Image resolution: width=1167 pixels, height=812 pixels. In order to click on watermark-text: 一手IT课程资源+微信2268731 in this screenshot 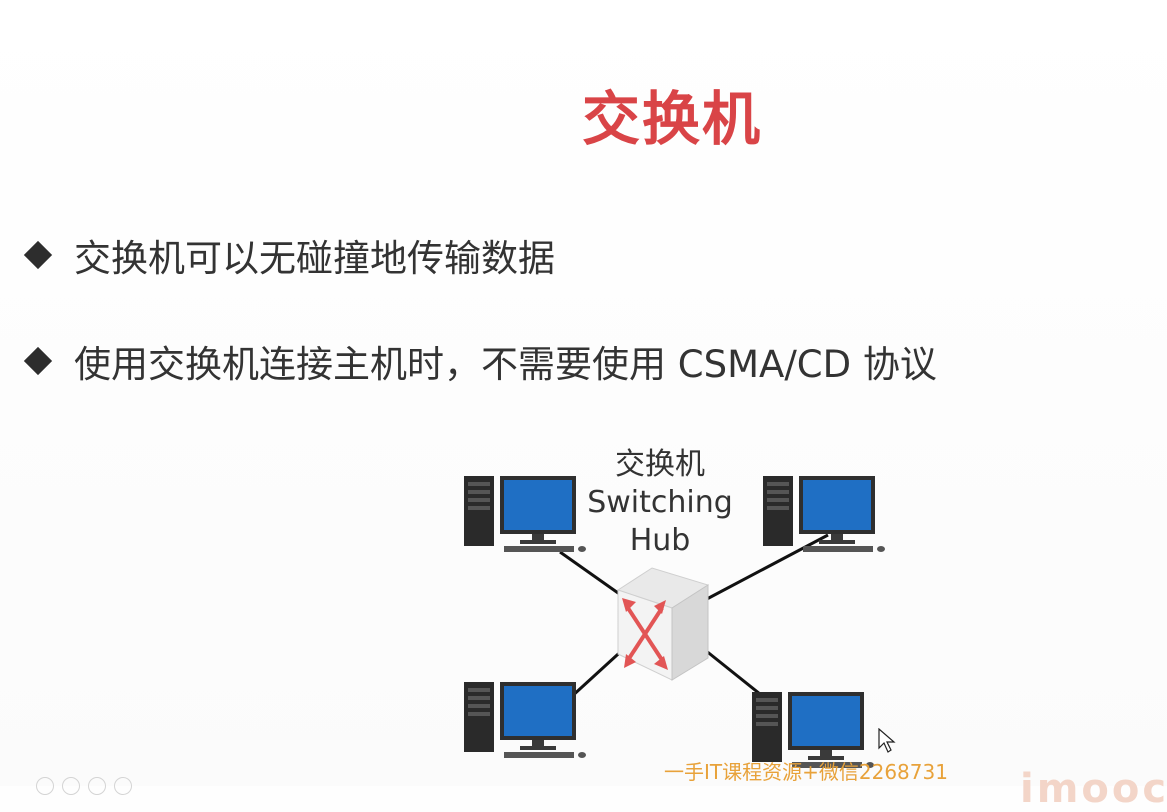, I will do `click(806, 772)`.